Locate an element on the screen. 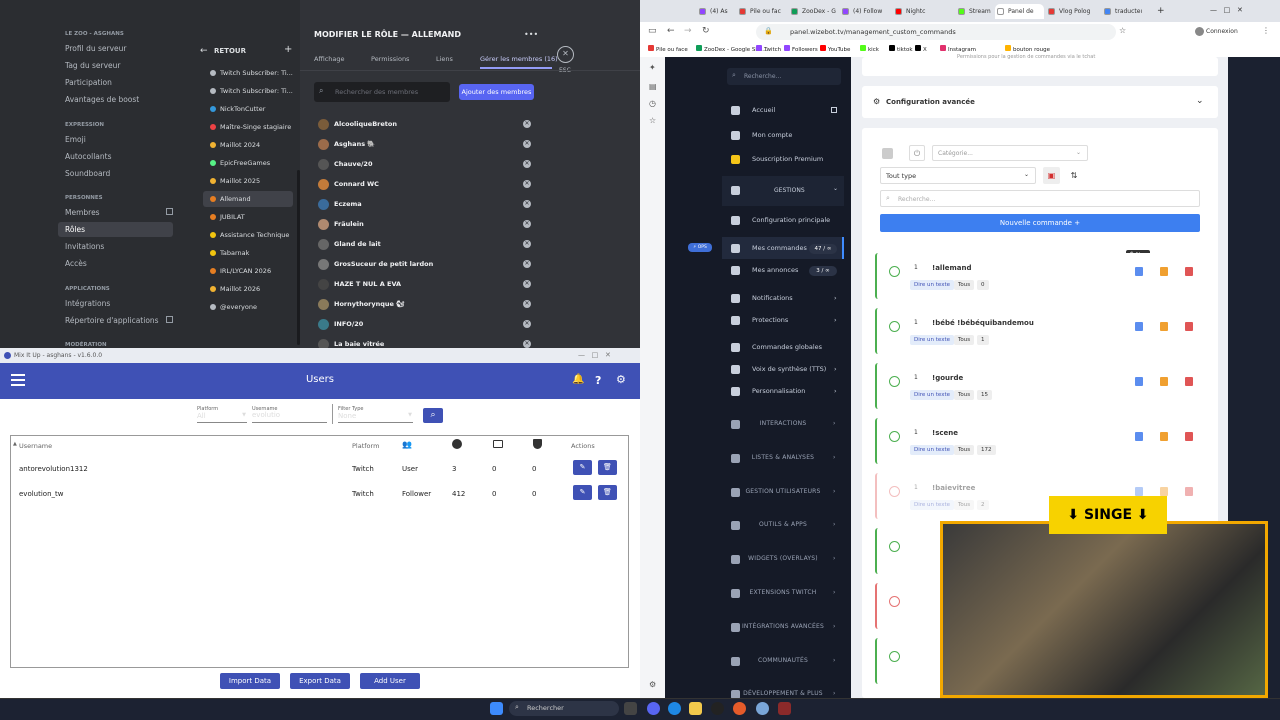 This screenshot has width=1280, height=720. bookmark-item: Followers is located at coordinates (801, 49).